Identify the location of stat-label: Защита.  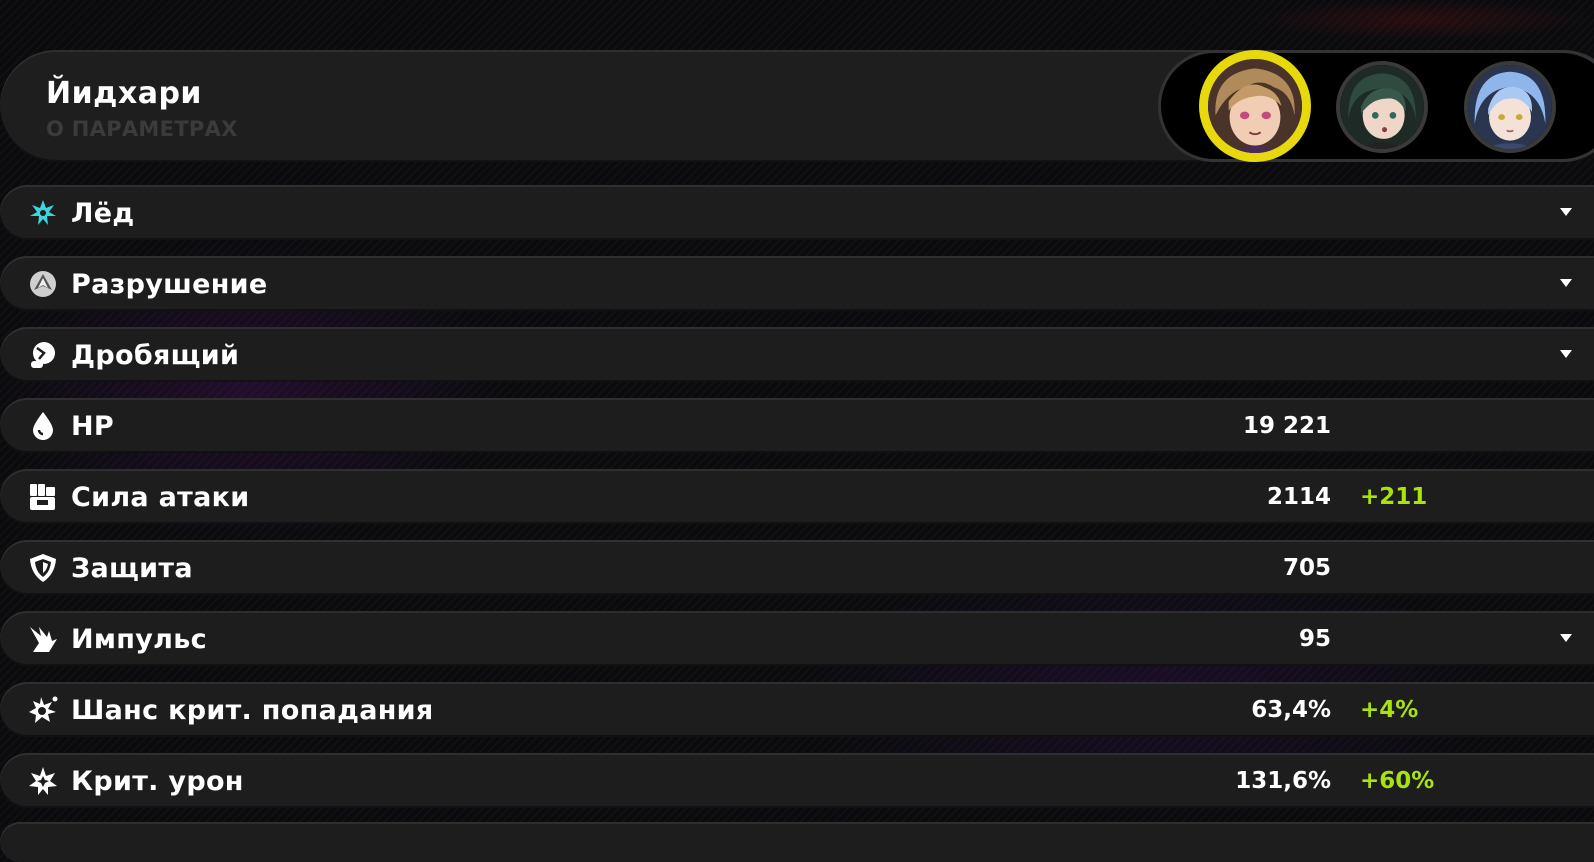
(132, 568).